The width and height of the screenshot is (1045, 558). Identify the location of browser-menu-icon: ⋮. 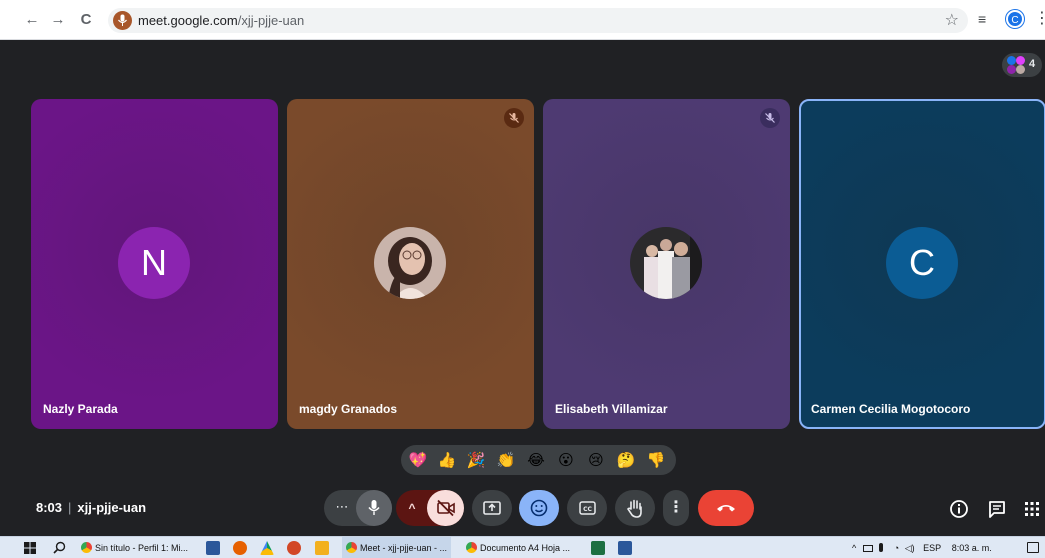
(1039, 19).